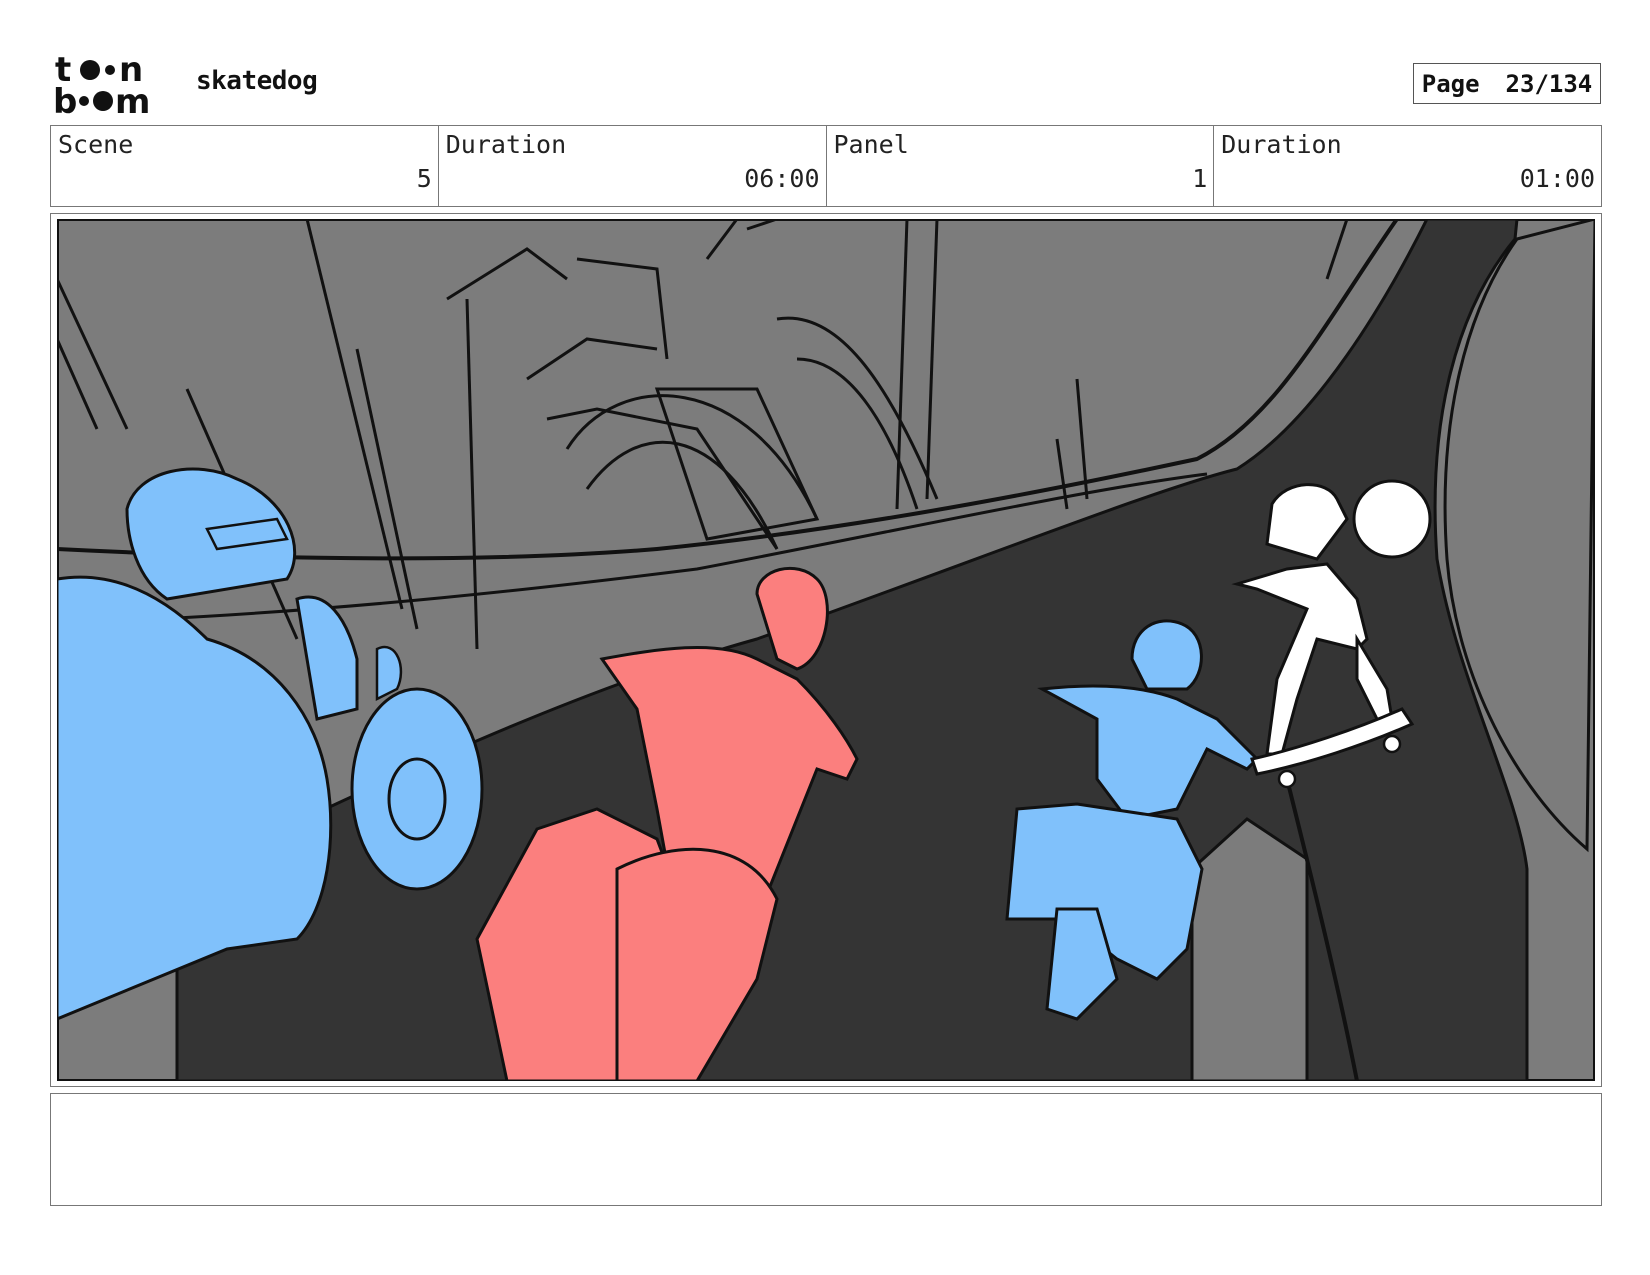 This screenshot has width=1650, height=1275. What do you see at coordinates (1549, 83) in the screenshot?
I see `page-number: 23/134` at bounding box center [1549, 83].